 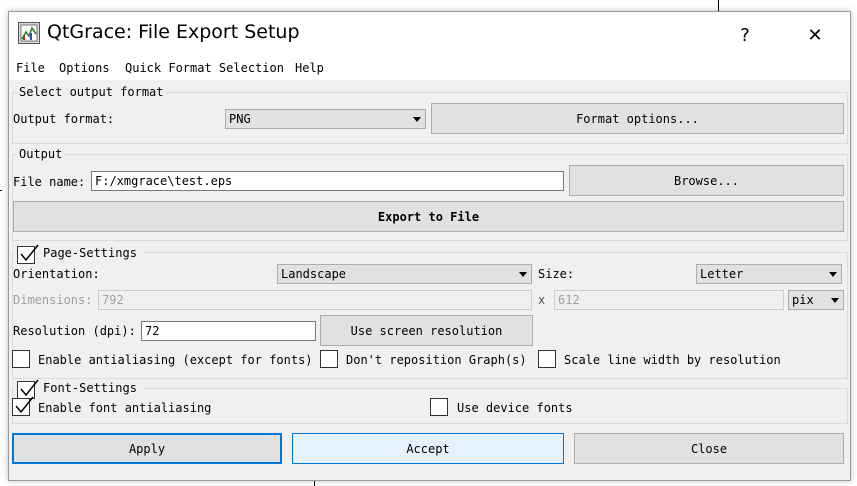 What do you see at coordinates (41, 154) in the screenshot?
I see `output-group-title: Output` at bounding box center [41, 154].